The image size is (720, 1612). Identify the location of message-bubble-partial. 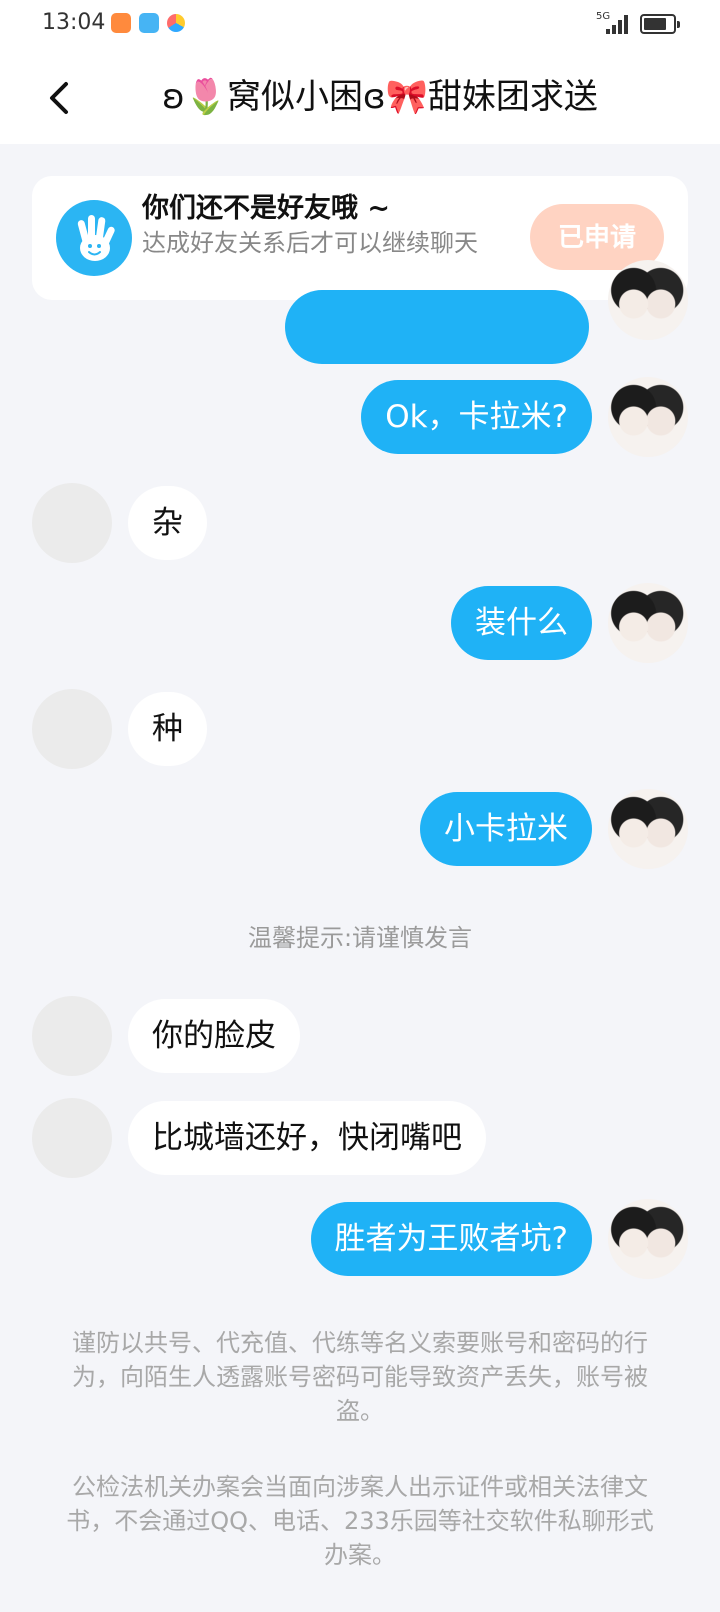
(437, 327).